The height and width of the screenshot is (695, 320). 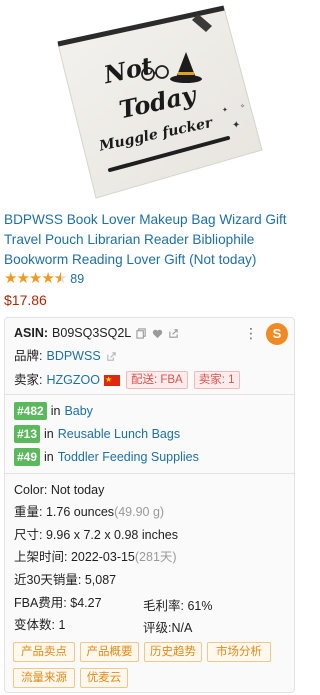 I want to click on star-rating: ★ ★ ★ ★ ★, so click(x=35, y=279).